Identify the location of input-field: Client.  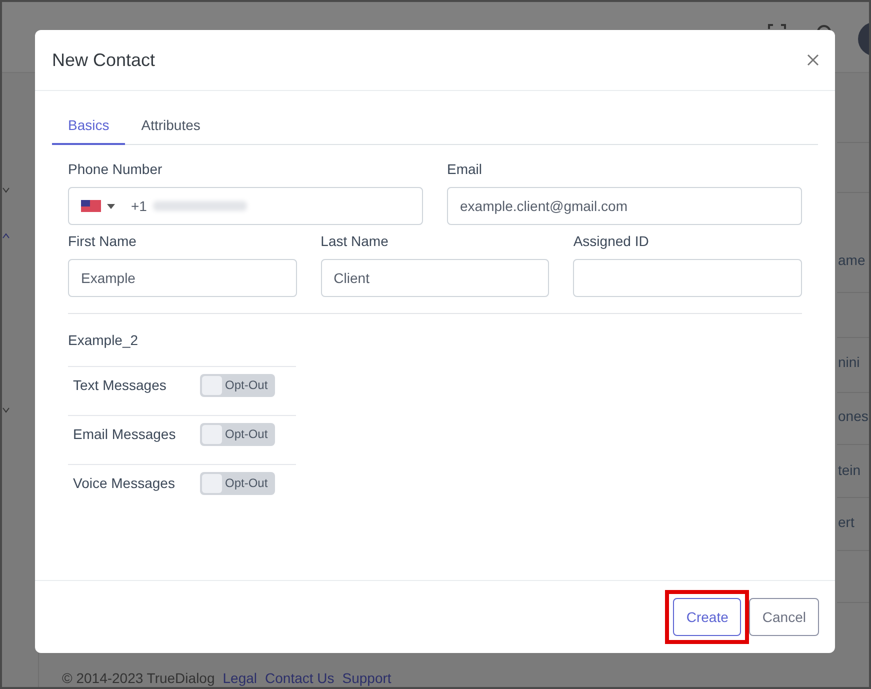
(435, 278).